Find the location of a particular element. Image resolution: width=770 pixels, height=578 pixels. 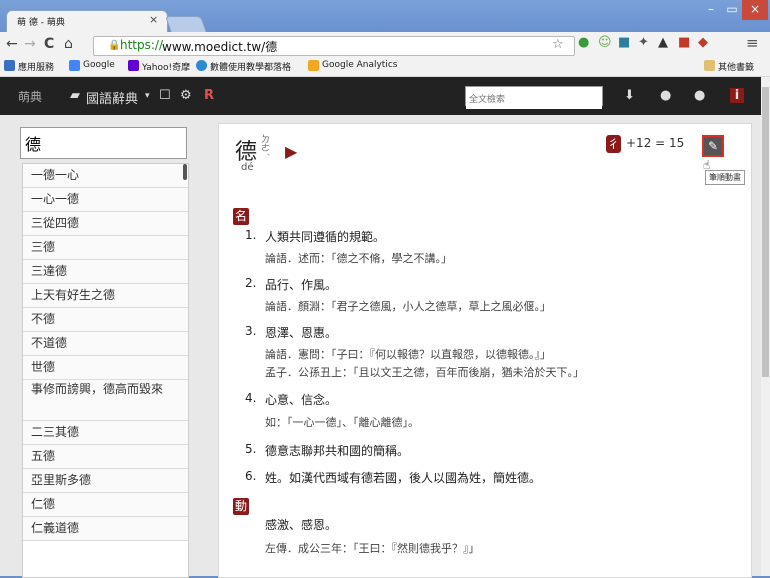

tab-close-icon: × is located at coordinates (153, 19).